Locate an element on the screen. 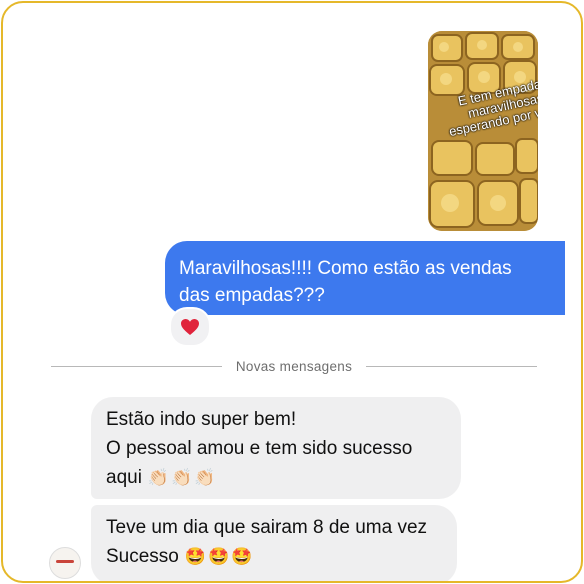  received-message-line: Estão indo super bem! is located at coordinates (201, 419).